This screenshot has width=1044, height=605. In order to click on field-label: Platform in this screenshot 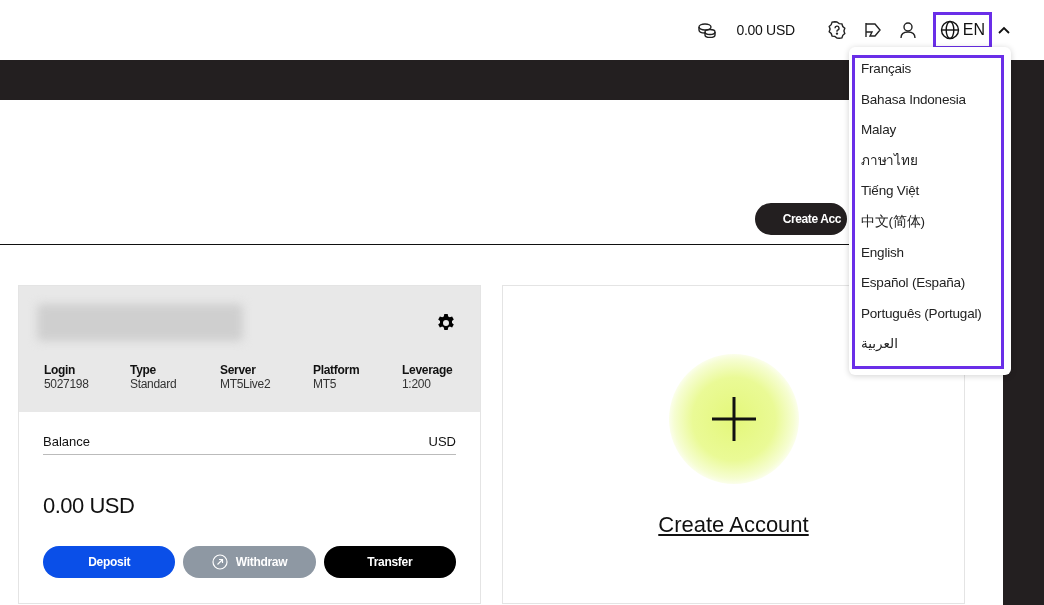, I will do `click(337, 370)`.